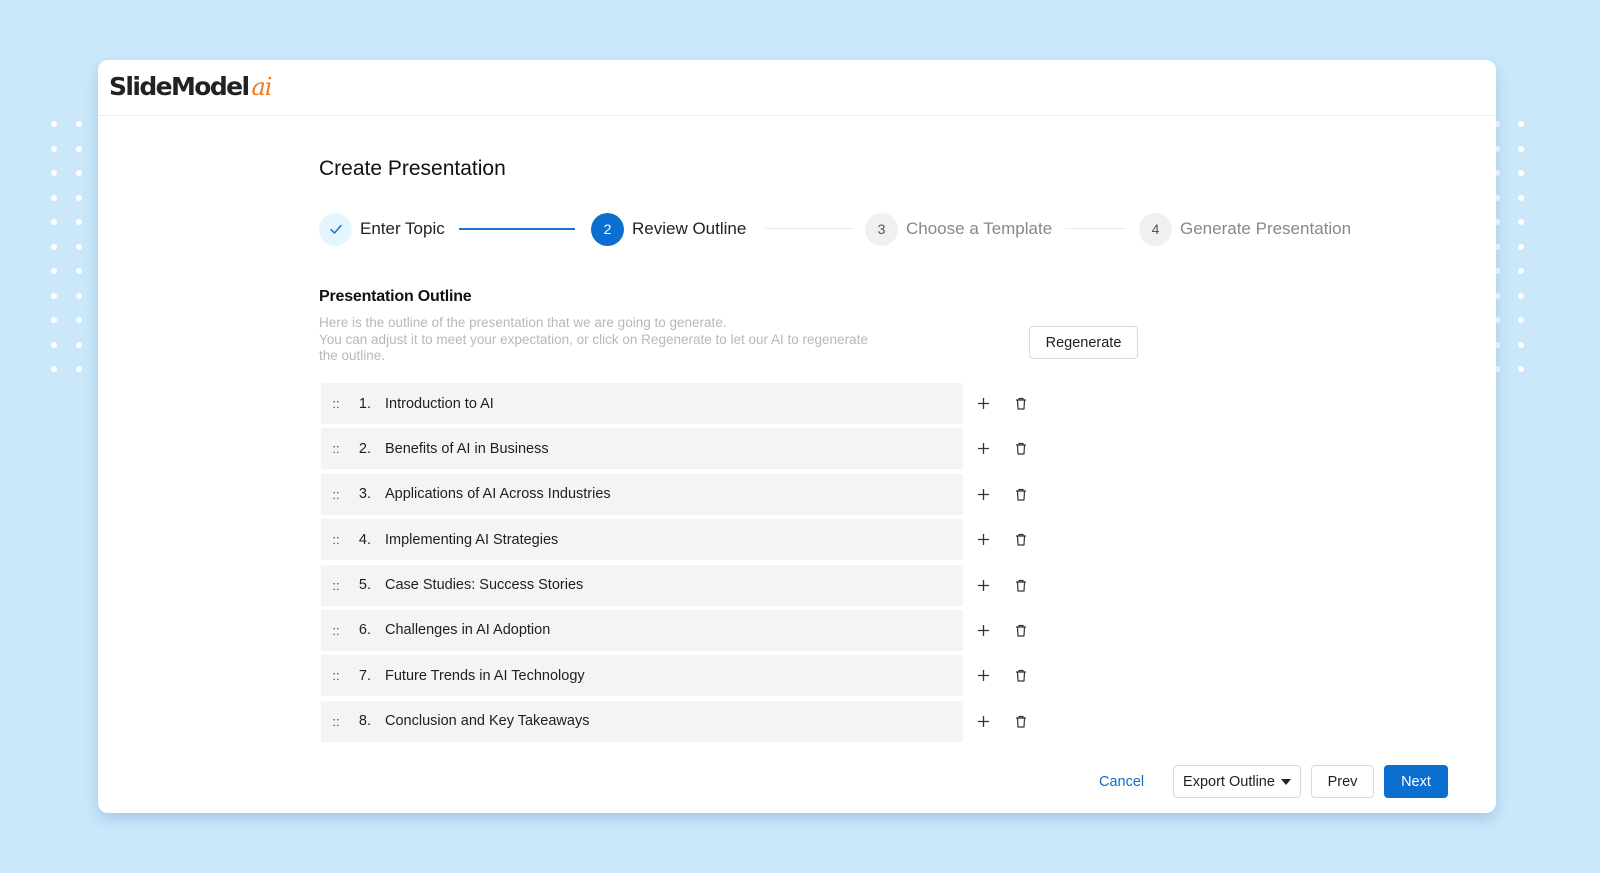 The image size is (1600, 873). Describe the element at coordinates (1155, 229) in the screenshot. I see `step-4-circle: 4` at that location.